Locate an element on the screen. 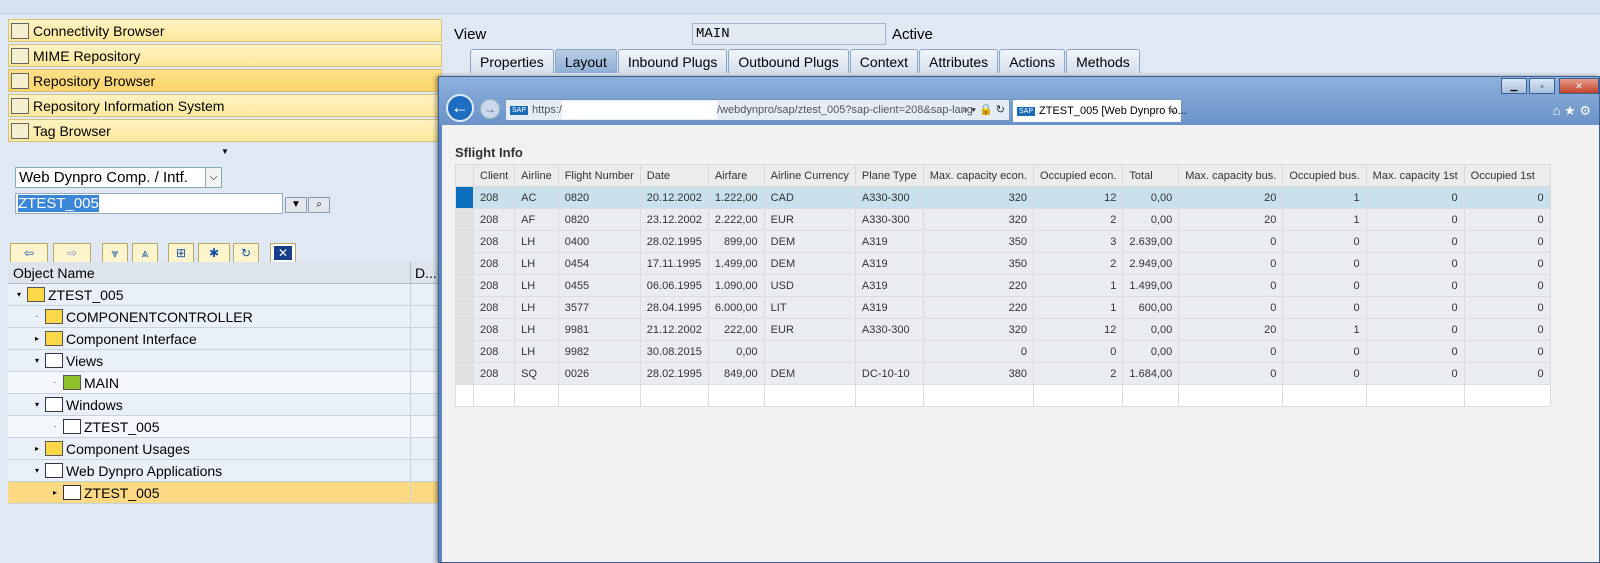  tab-methods: Methods is located at coordinates (1103, 61).